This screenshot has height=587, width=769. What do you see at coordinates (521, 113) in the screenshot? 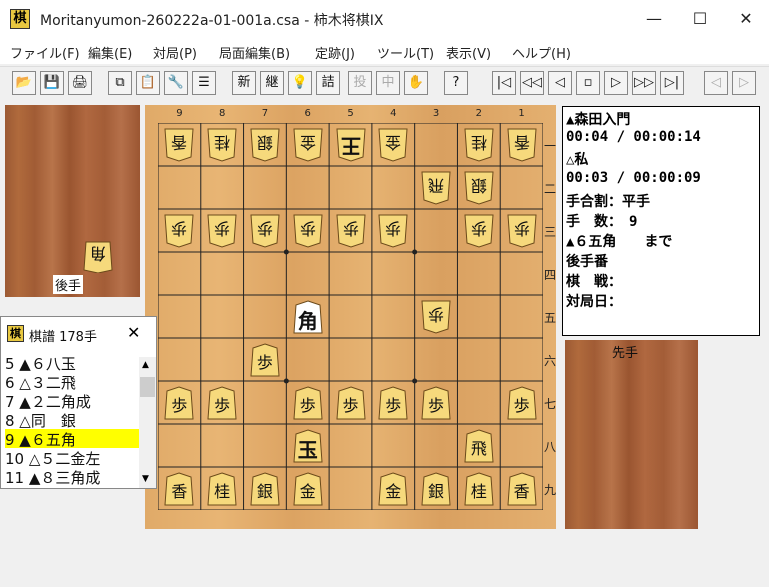
I see `column-label: 1` at bounding box center [521, 113].